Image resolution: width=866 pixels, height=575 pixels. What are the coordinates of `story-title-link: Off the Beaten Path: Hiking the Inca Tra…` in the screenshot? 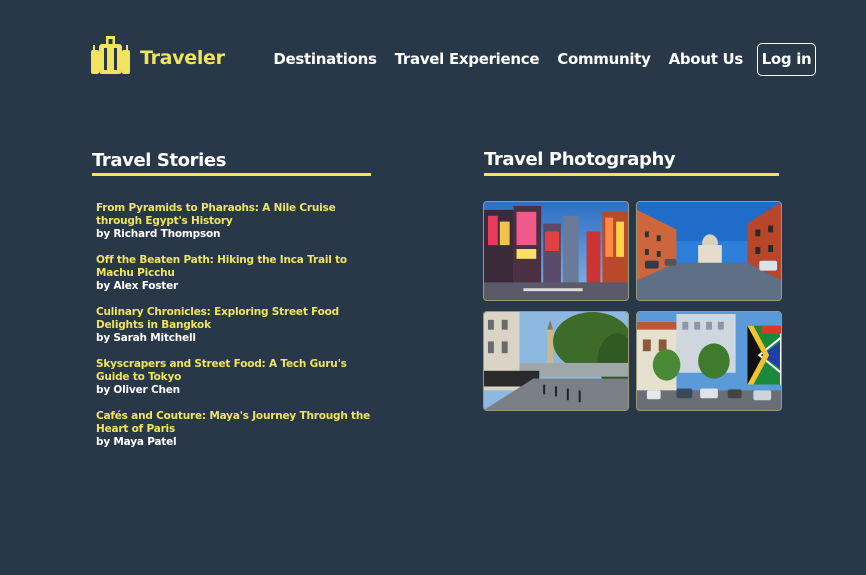 It's located at (233, 267).